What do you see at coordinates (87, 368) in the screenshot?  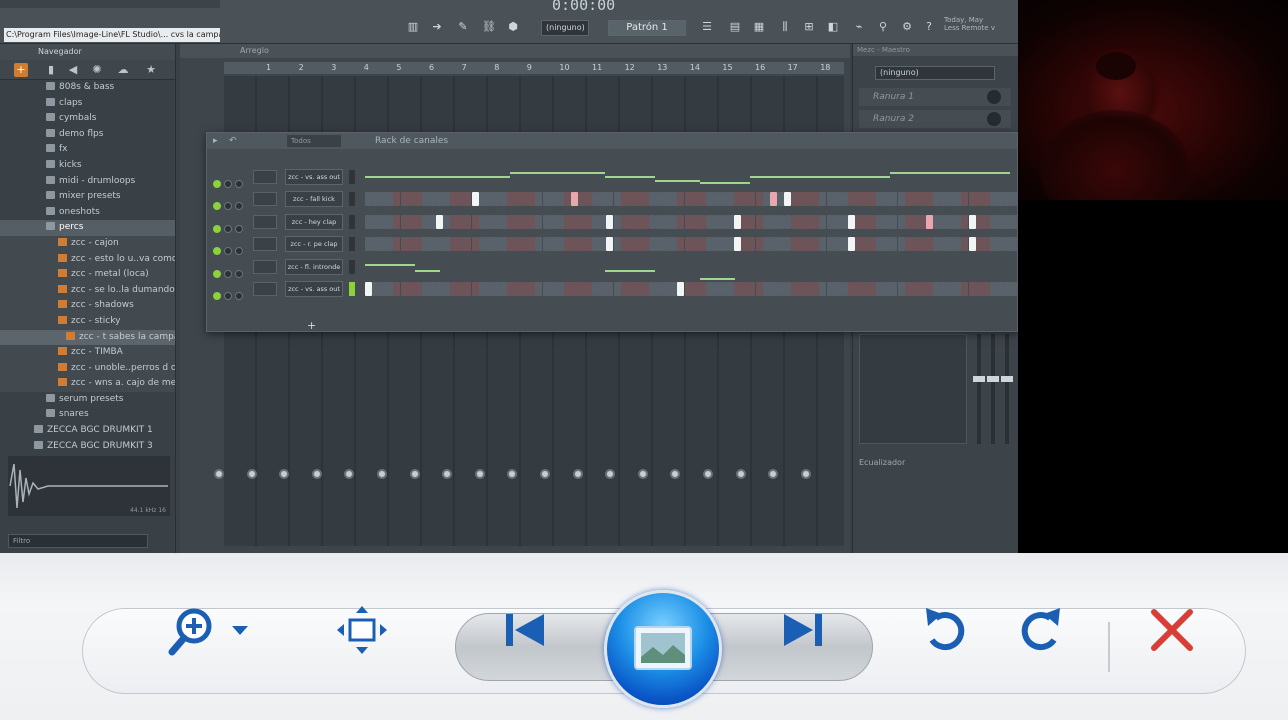 I see `browser-file-item: zcc - unoble..perros d onda..` at bounding box center [87, 368].